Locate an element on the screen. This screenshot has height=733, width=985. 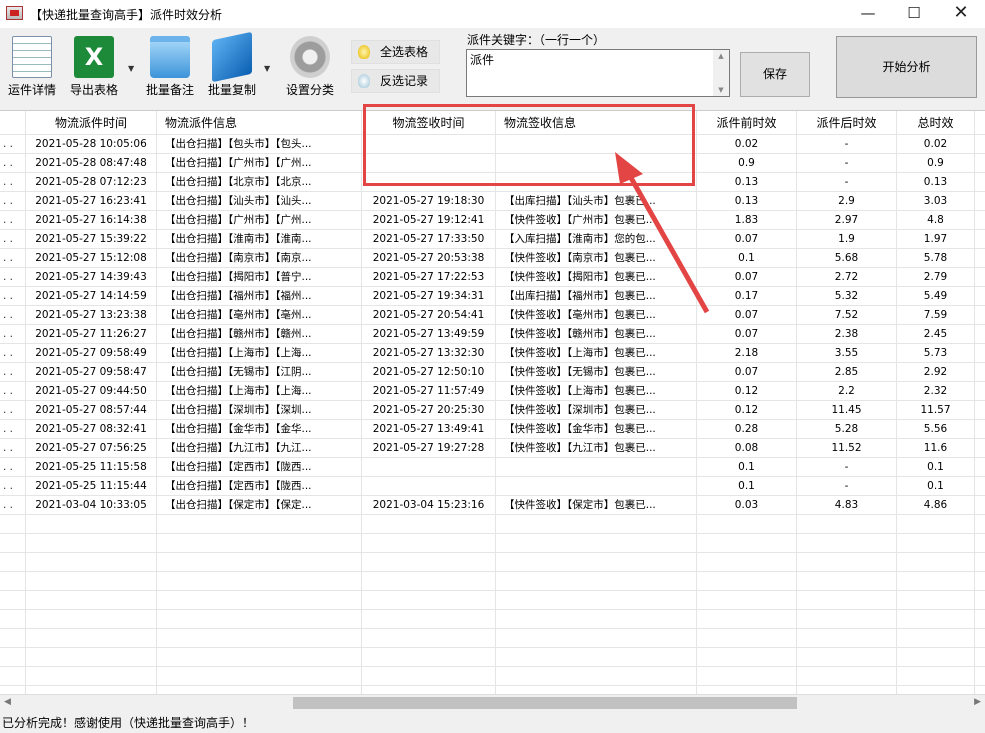
export-table-label: 导出表格 is located at coordinates (93, 90).